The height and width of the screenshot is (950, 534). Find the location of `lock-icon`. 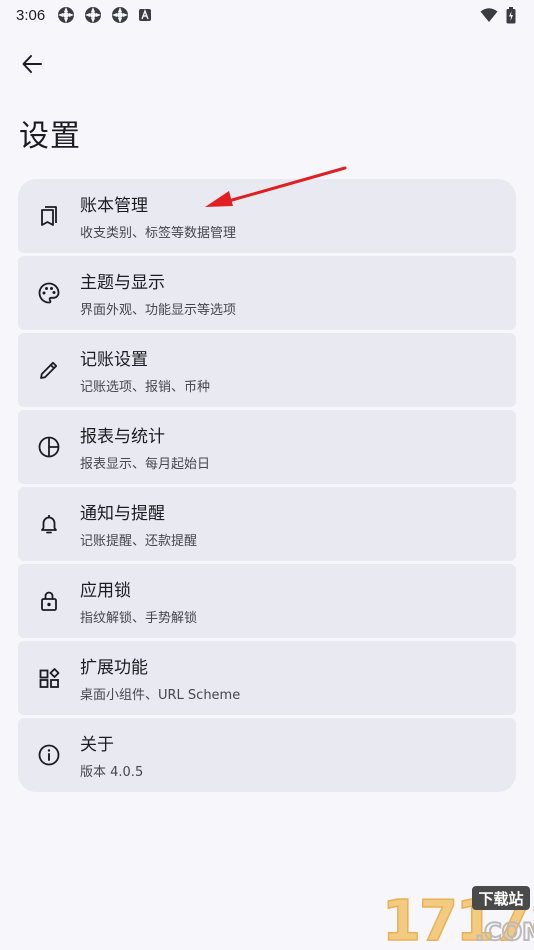

lock-icon is located at coordinates (49, 601).